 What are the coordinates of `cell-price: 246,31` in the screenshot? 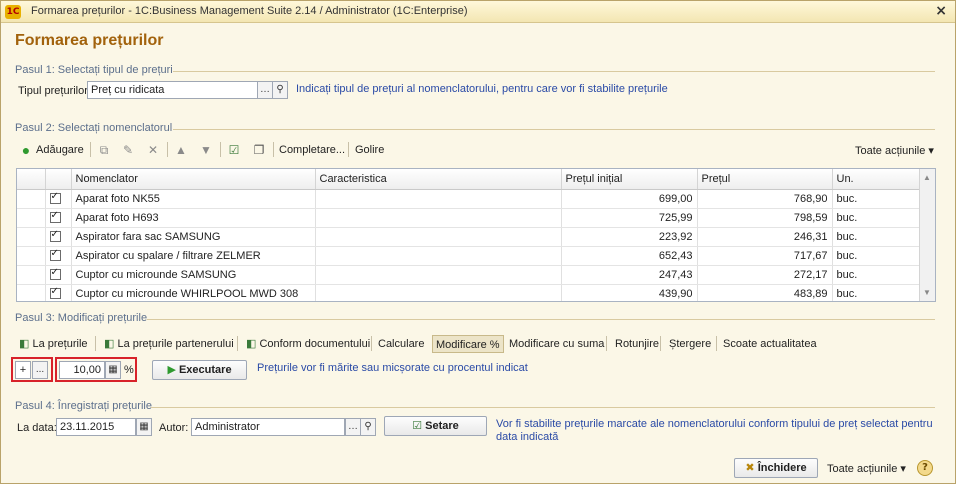 It's located at (765, 237).